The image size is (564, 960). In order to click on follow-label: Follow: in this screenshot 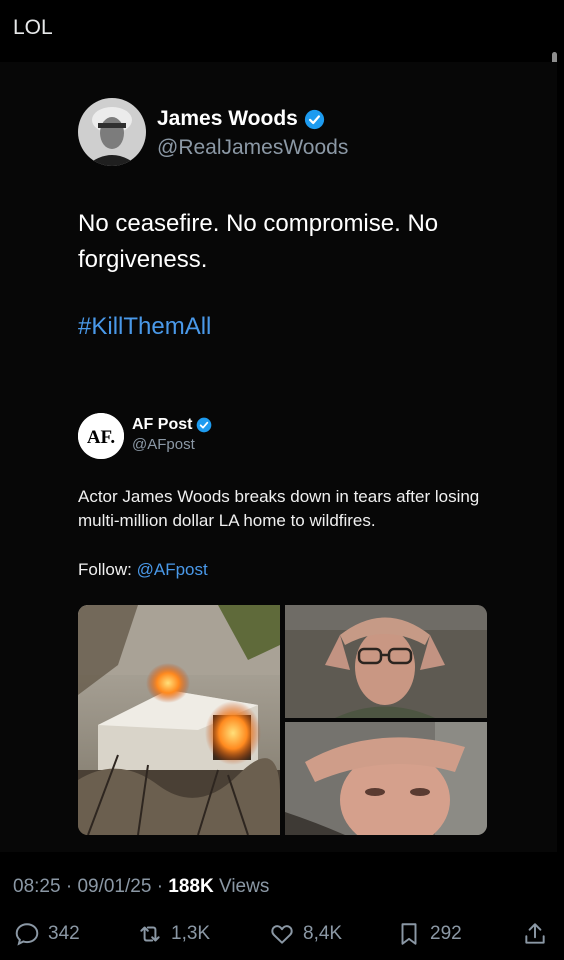, I will do `click(105, 569)`.